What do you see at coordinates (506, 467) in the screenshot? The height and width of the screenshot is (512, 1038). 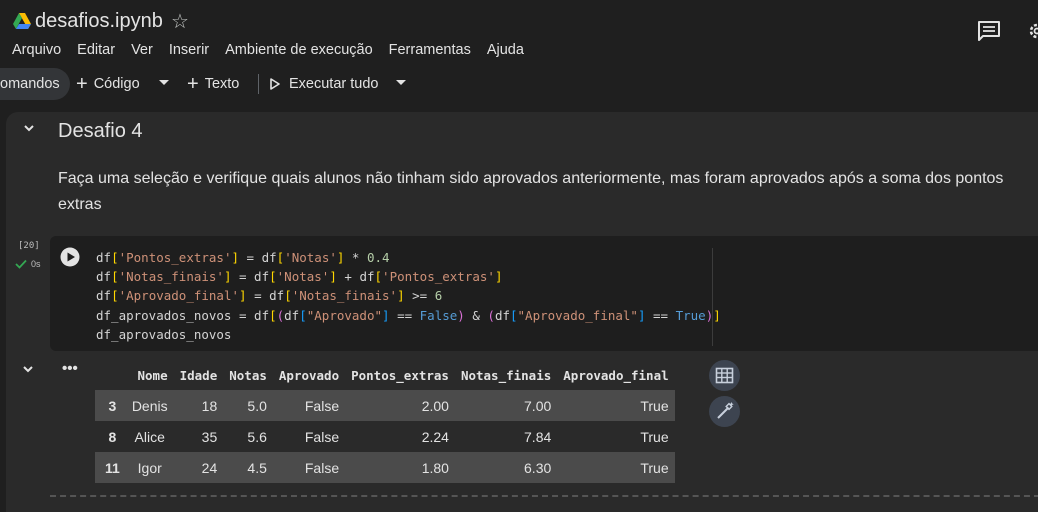 I see `cell-notas-finais: 6.30` at bounding box center [506, 467].